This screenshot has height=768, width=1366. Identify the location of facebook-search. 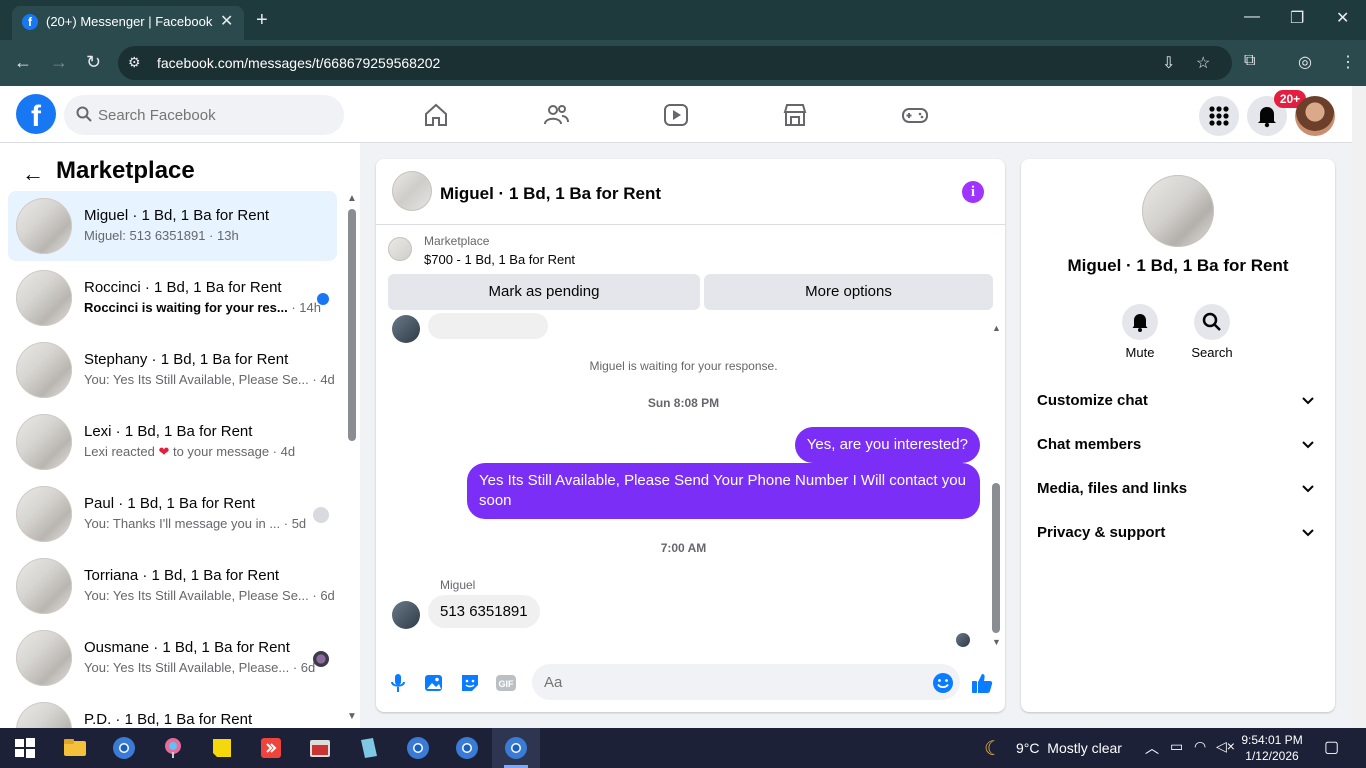
(204, 115).